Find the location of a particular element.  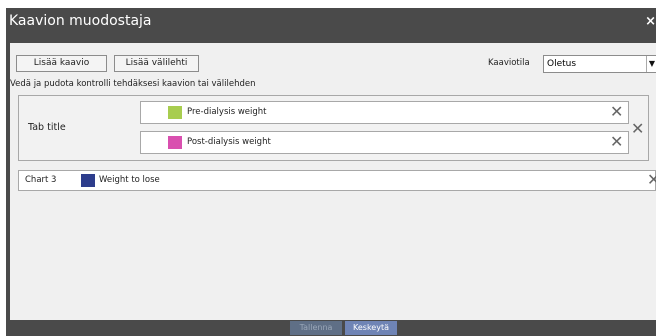

footer-bar: Tallenna Keskeytä is located at coordinates (331, 328).